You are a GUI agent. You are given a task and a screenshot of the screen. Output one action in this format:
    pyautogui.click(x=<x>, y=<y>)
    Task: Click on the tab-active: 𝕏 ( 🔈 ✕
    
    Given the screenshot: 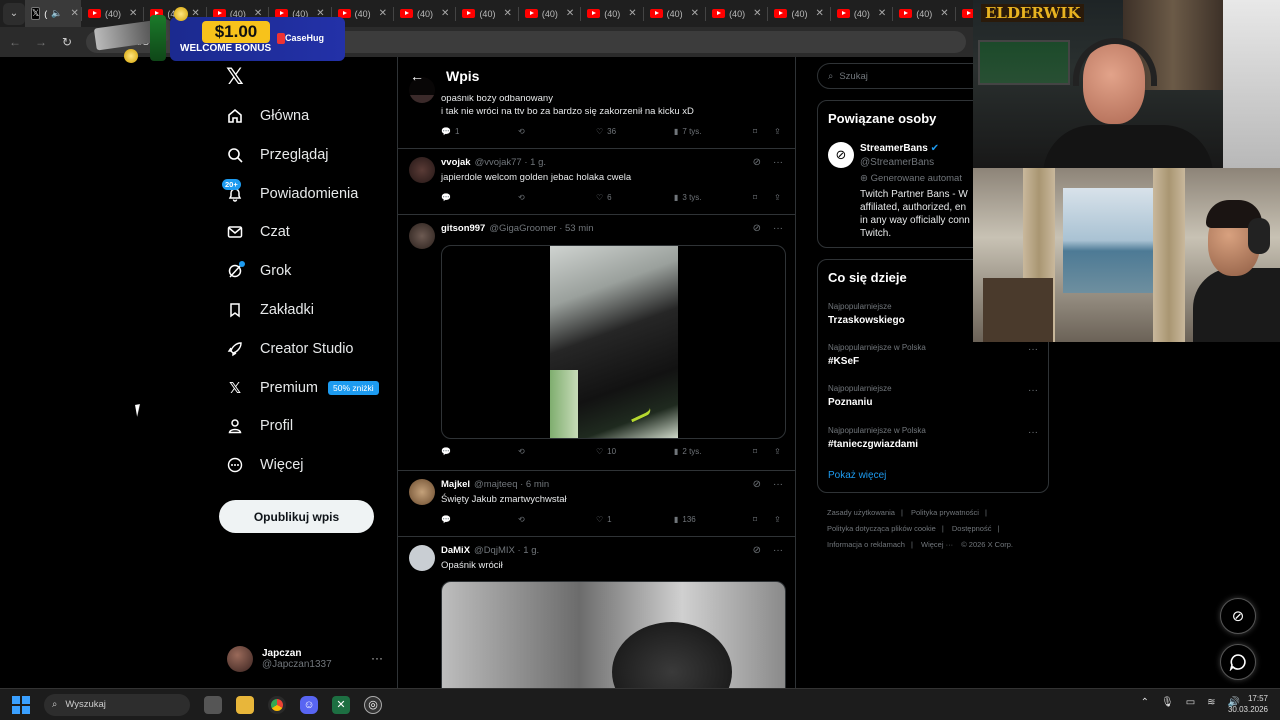 What is the action you would take?
    pyautogui.click(x=53, y=13)
    